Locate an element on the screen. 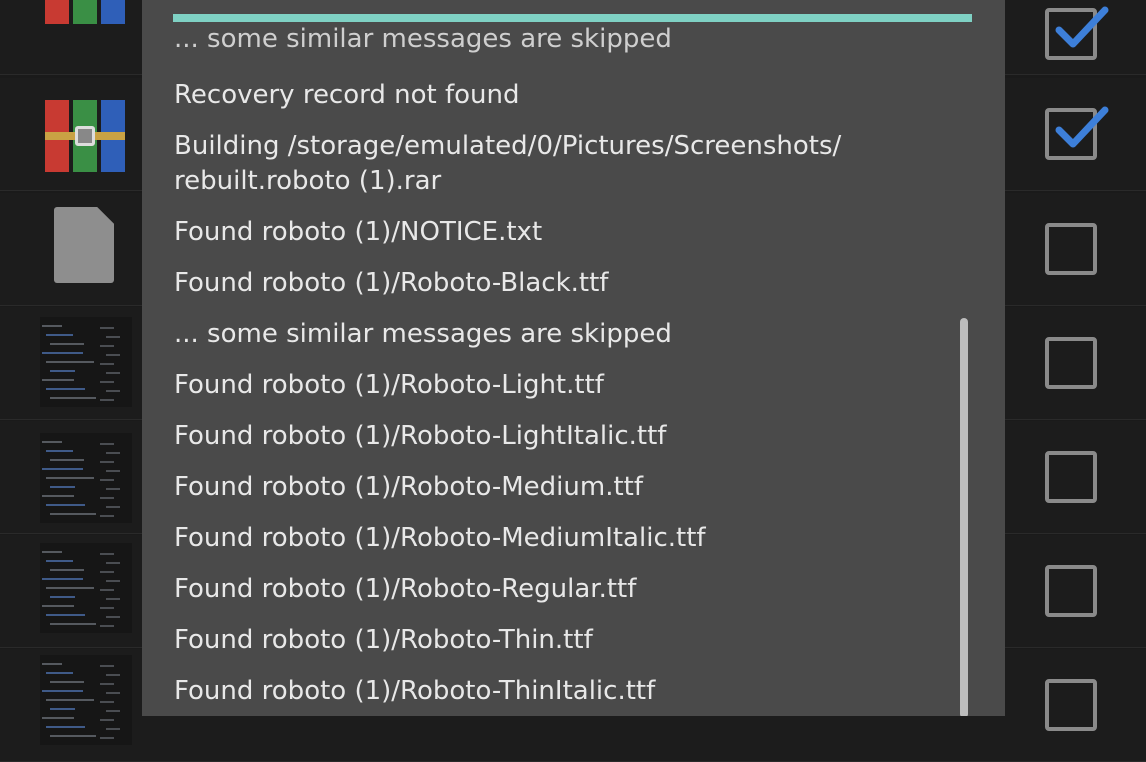 This screenshot has height=762, width=1146. log-line: Found roboto (1)/Roboto-MediumItalic.ttf is located at coordinates (440, 538).